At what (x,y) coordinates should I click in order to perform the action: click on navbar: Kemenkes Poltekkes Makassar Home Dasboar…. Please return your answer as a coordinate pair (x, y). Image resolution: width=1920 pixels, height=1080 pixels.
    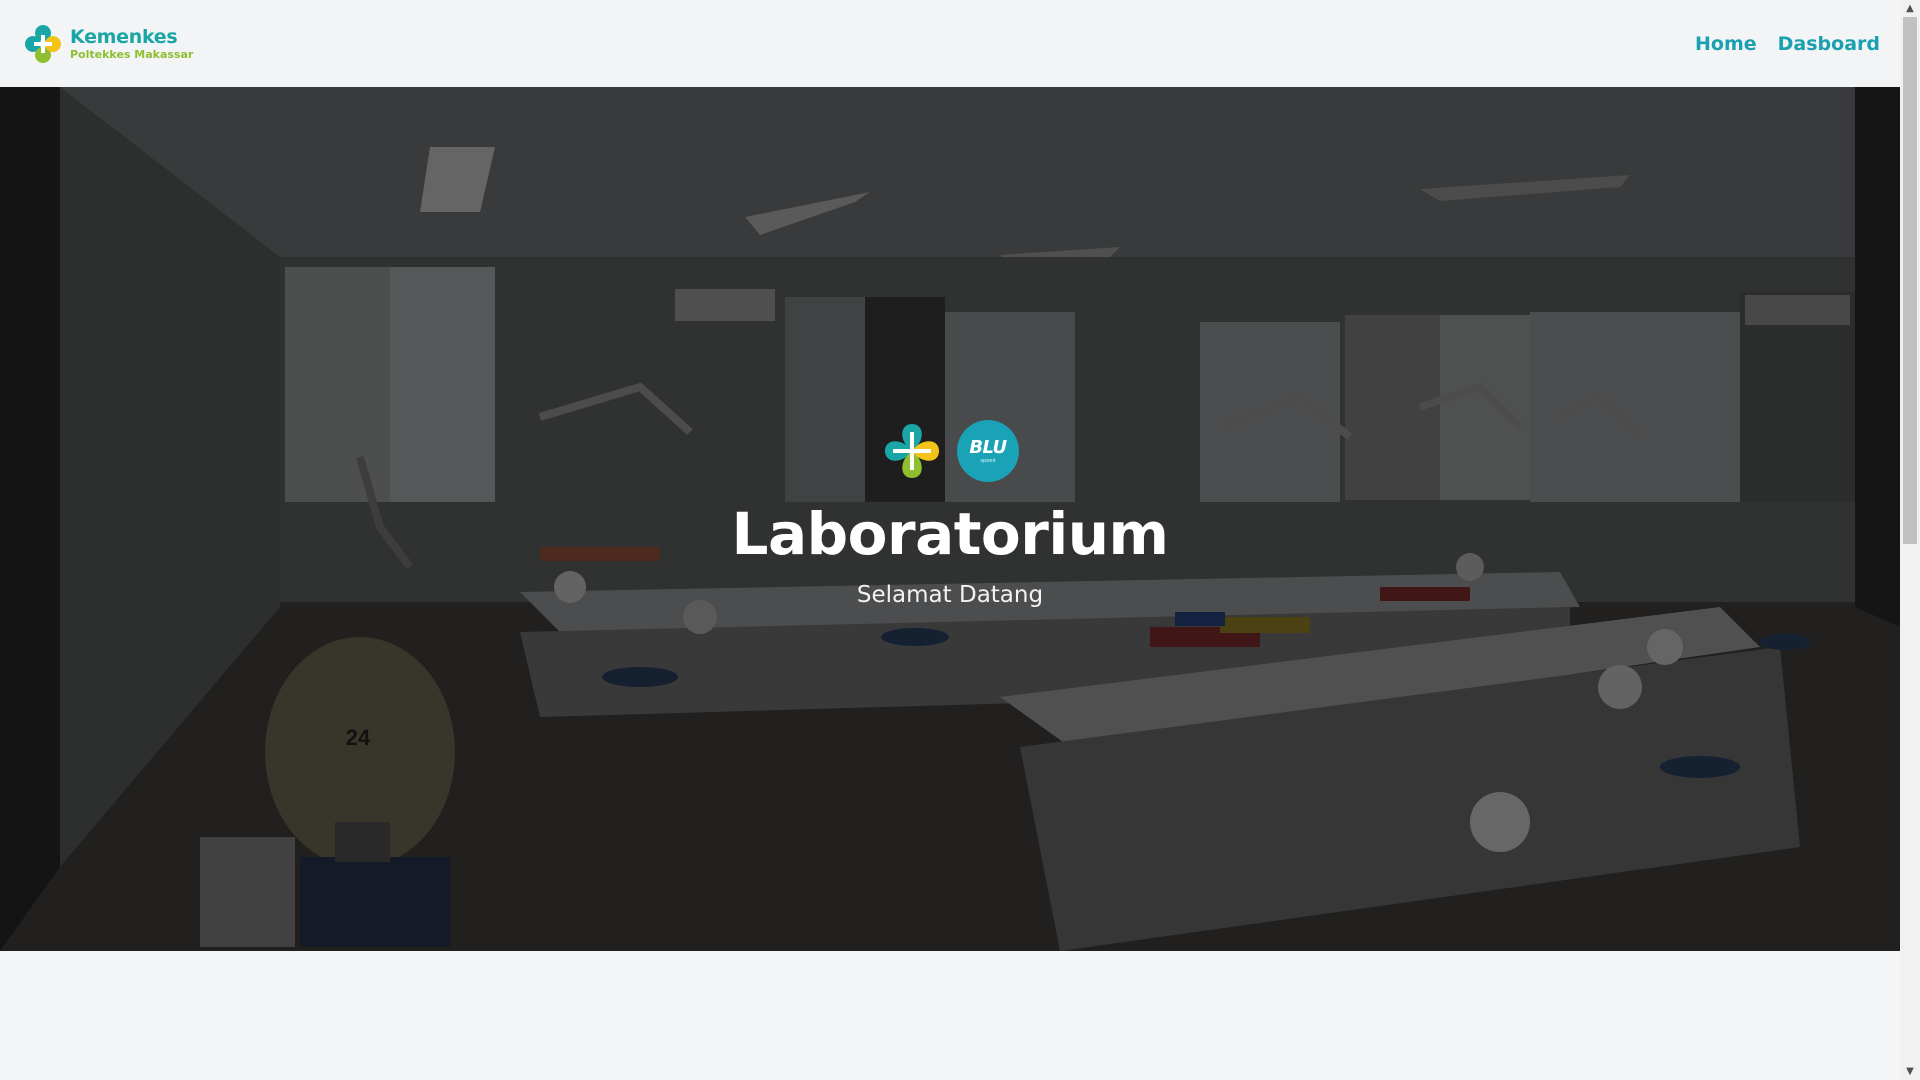
    Looking at the image, I should click on (950, 43).